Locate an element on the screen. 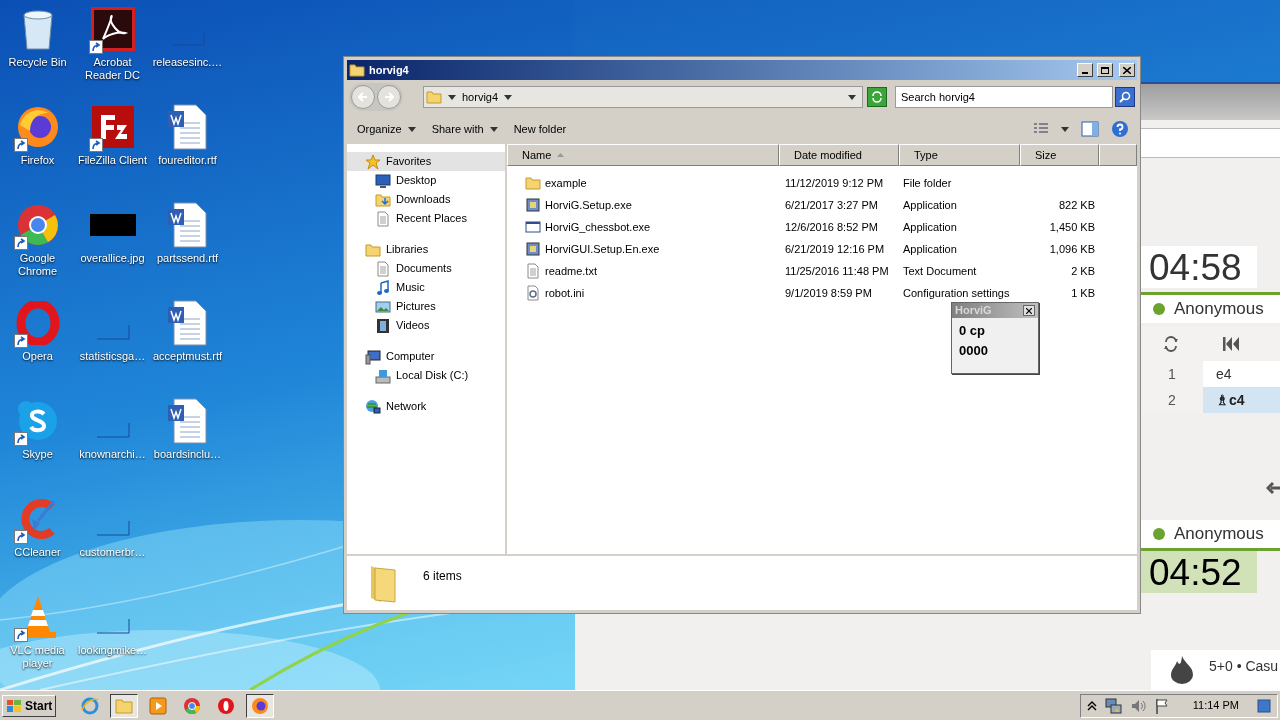  show-desktop-icon is located at coordinates (1264, 705).